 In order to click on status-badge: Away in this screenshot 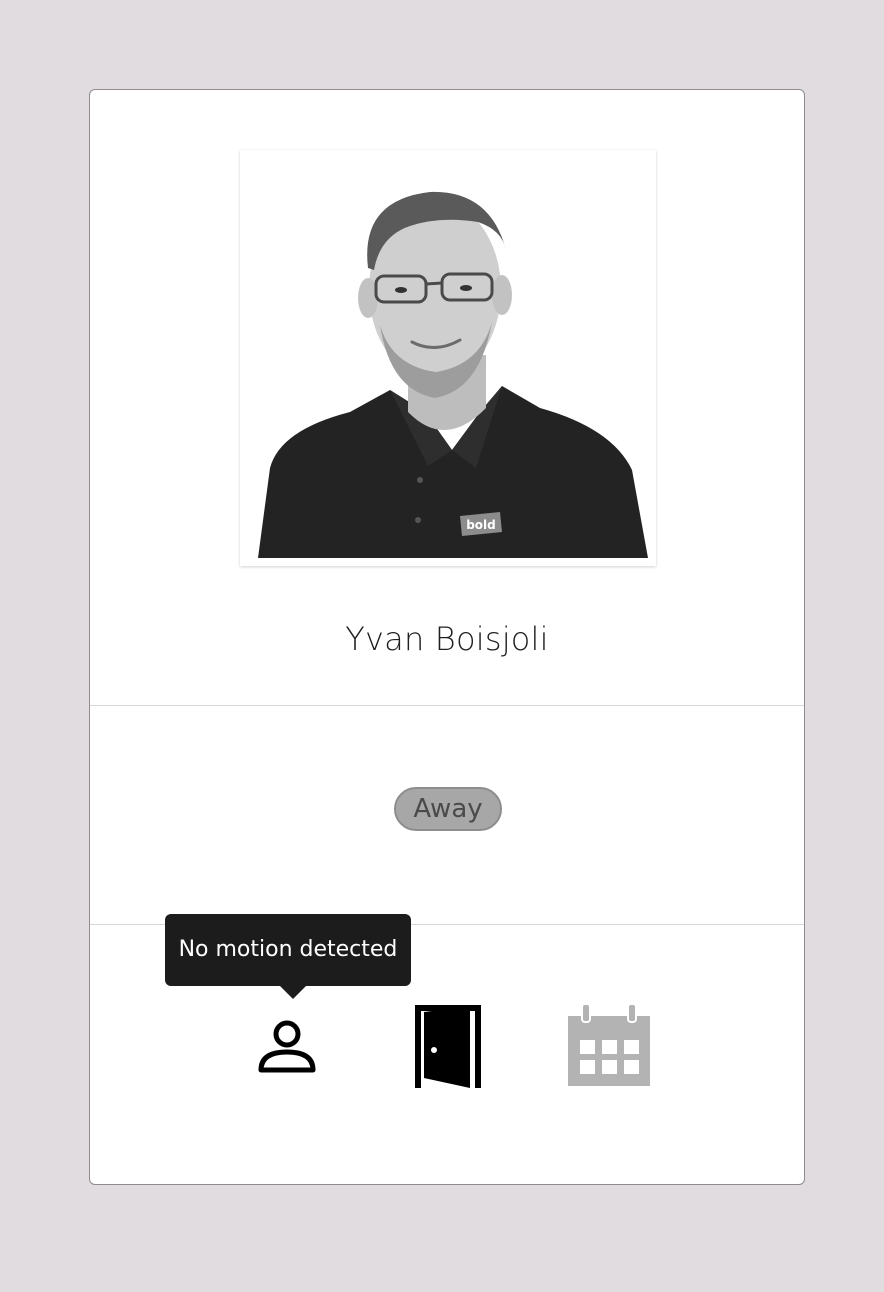, I will do `click(448, 809)`.